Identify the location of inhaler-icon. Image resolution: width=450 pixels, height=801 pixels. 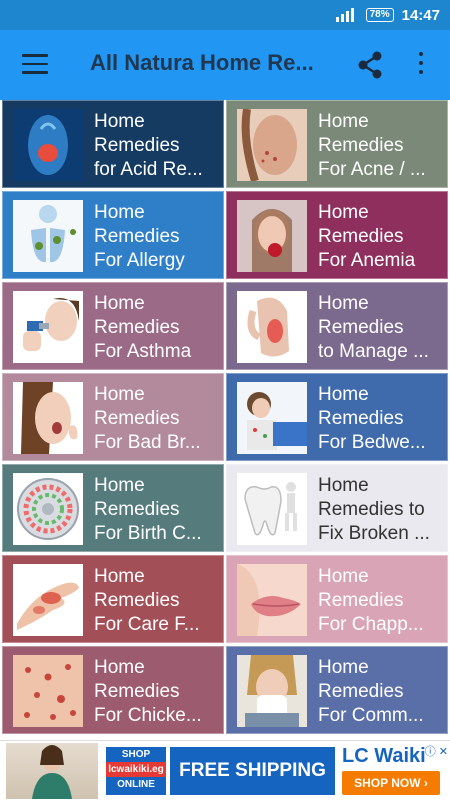
(48, 327).